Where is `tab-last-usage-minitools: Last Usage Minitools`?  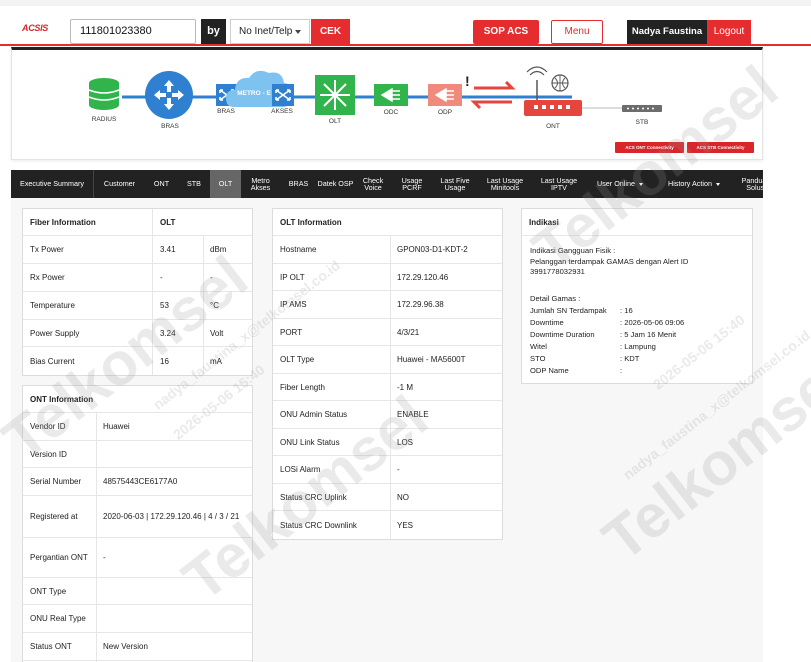
tab-last-usage-minitools: Last Usage Minitools is located at coordinates (505, 184).